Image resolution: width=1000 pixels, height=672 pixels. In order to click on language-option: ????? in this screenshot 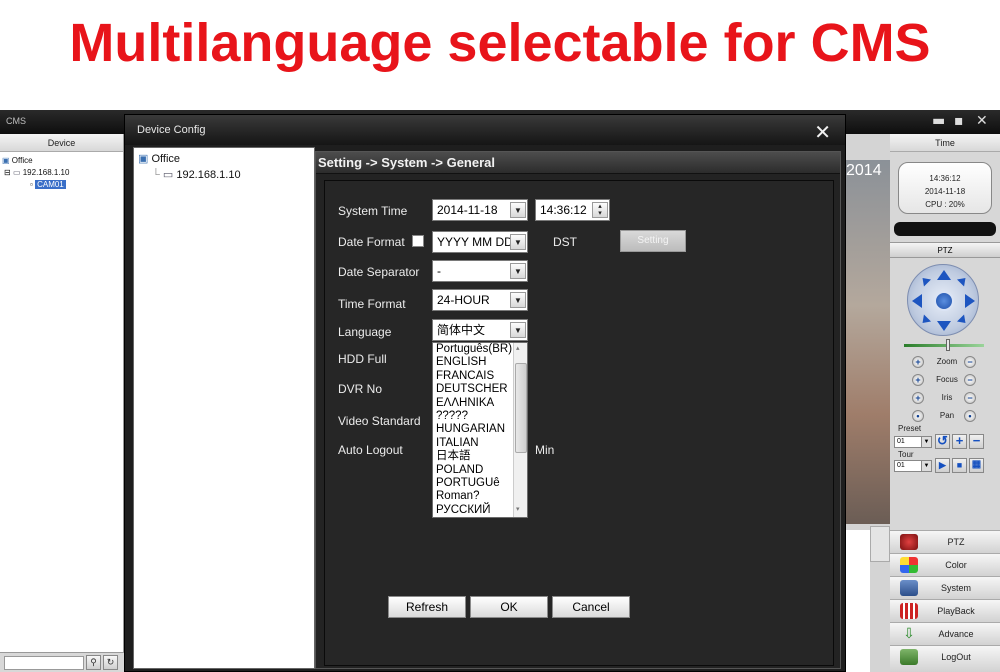, I will do `click(452, 416)`.